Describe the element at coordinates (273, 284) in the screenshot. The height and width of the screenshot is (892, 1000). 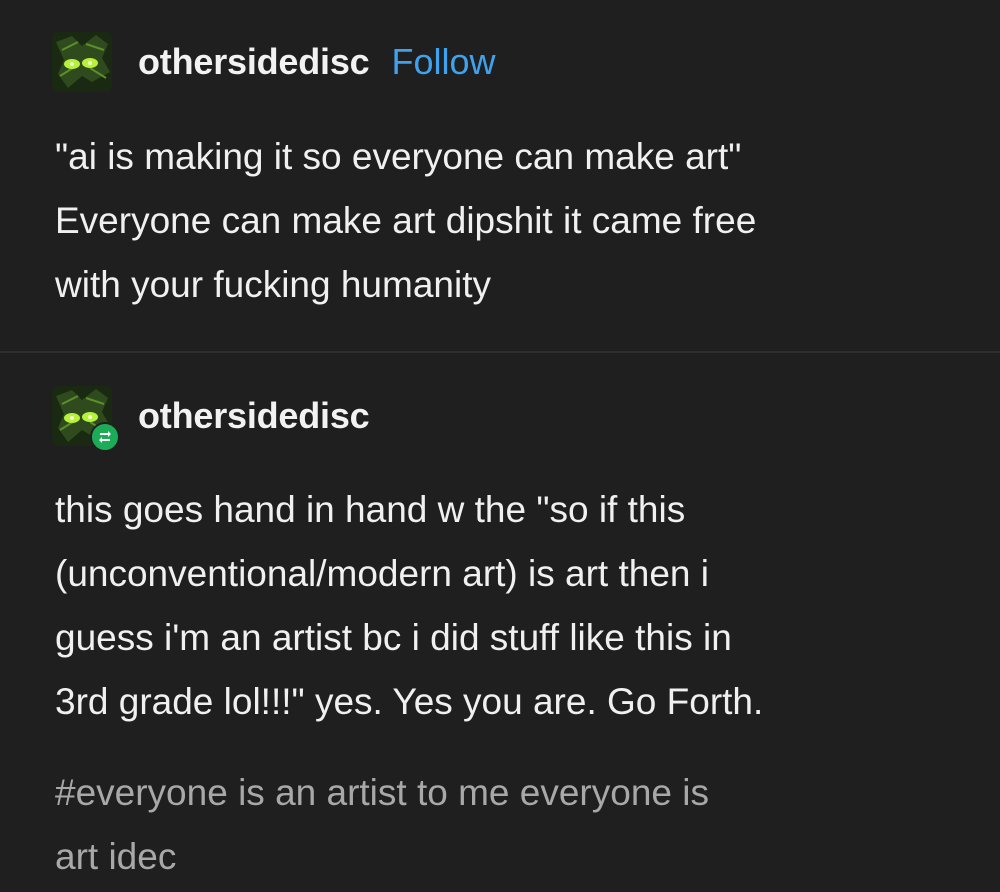
I see `post-body-line: with your fucking humanity` at that location.